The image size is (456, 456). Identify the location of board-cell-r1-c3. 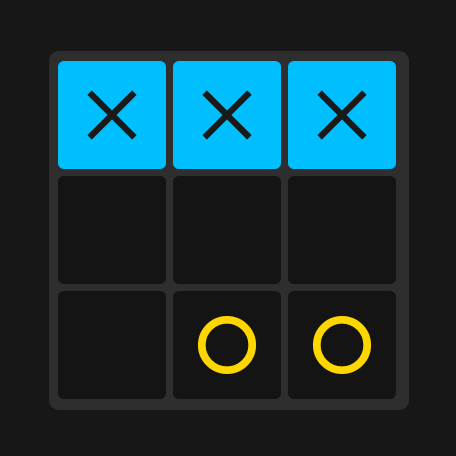
(342, 115).